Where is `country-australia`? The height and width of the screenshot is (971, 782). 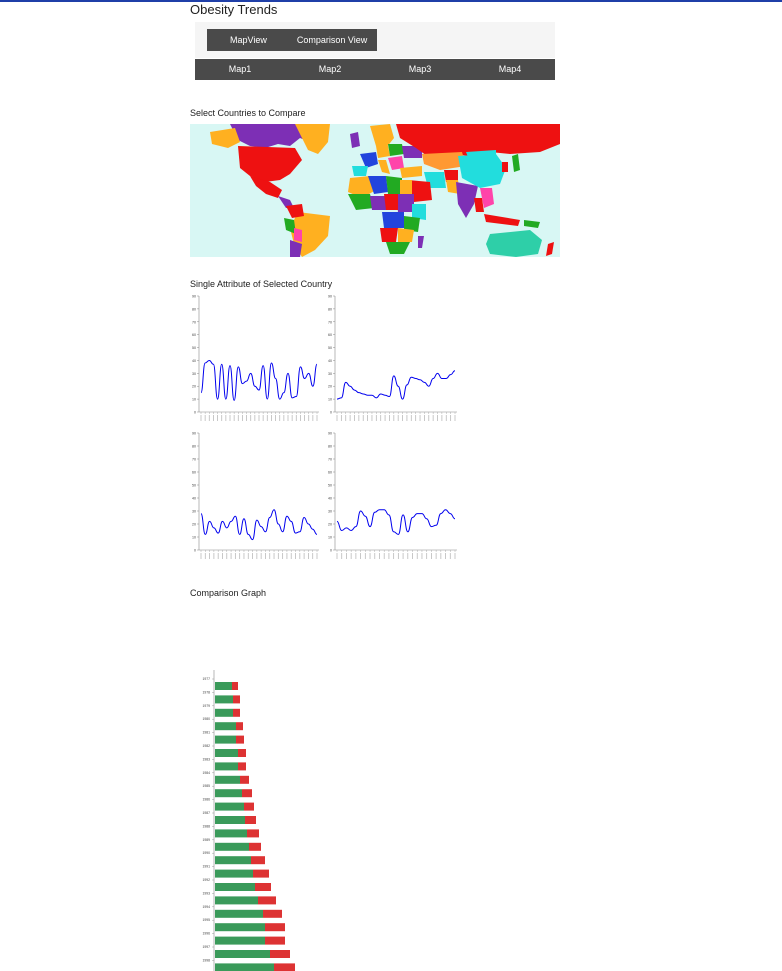
country-australia is located at coordinates (514, 243).